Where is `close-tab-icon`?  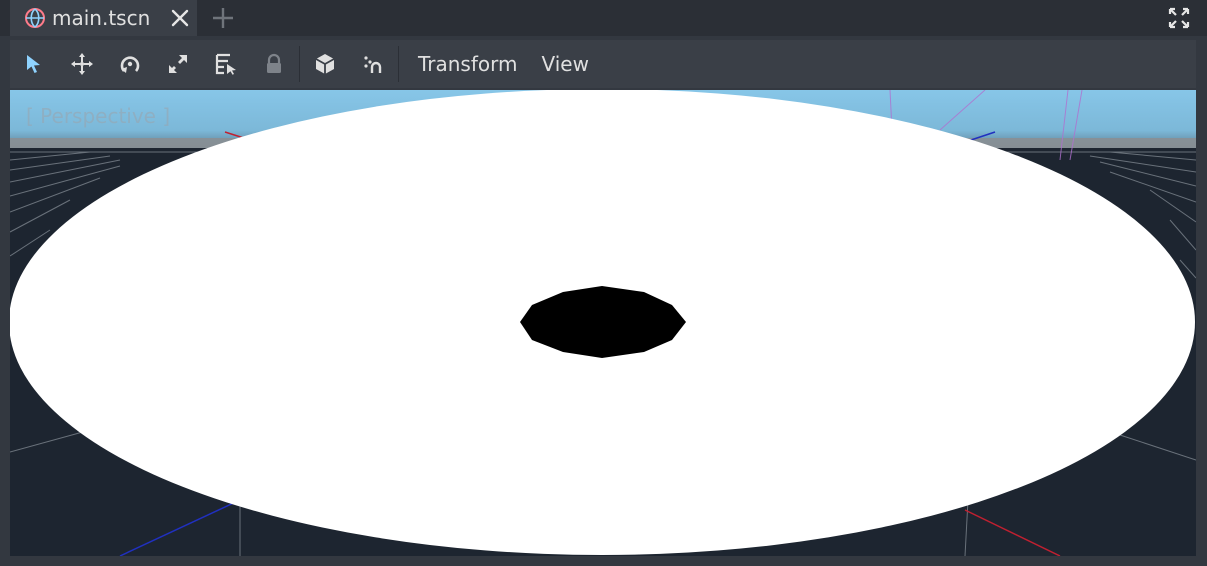
close-tab-icon is located at coordinates (180, 18).